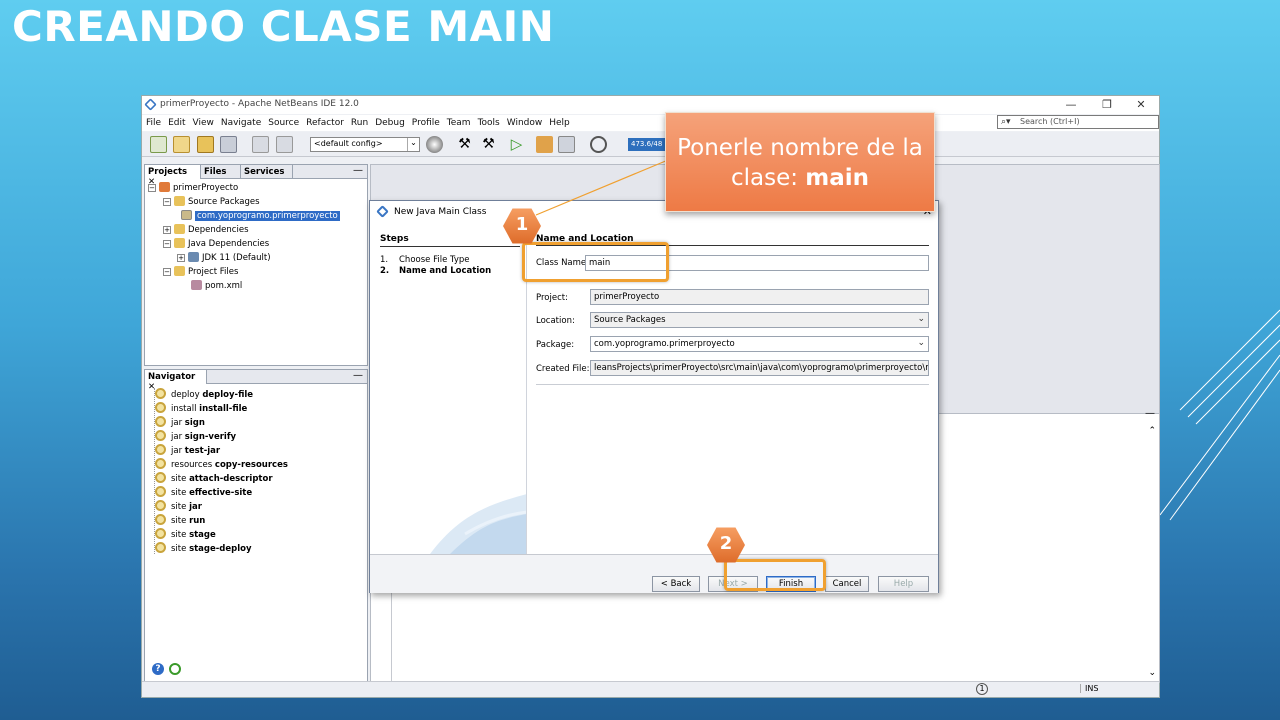 This screenshot has width=1280, height=720. I want to click on notifications-icon: 1, so click(982, 689).